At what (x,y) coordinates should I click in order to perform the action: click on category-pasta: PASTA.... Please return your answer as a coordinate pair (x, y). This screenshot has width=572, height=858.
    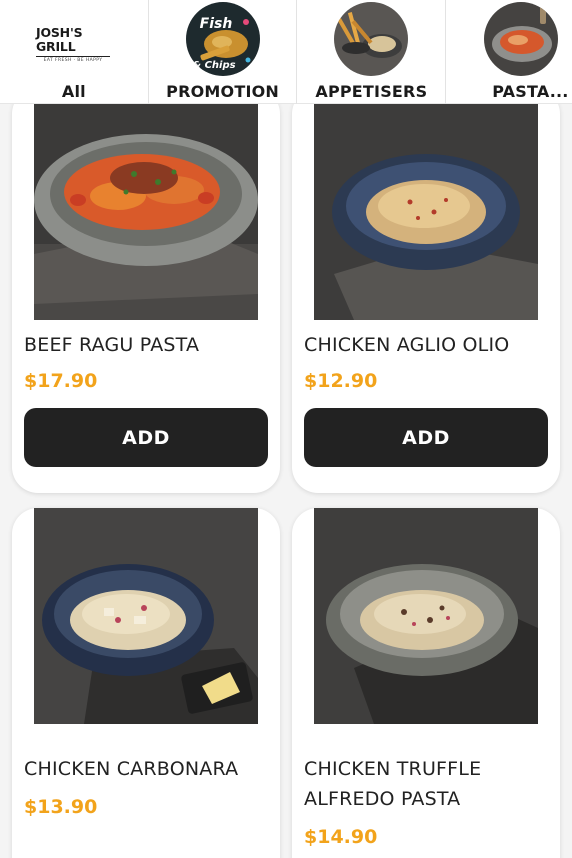
    Looking at the image, I should click on (509, 52).